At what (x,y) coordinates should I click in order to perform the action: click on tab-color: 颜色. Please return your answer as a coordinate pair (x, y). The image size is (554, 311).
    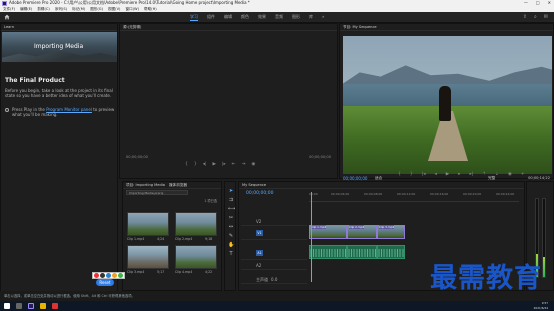
    Looking at the image, I should click on (245, 17).